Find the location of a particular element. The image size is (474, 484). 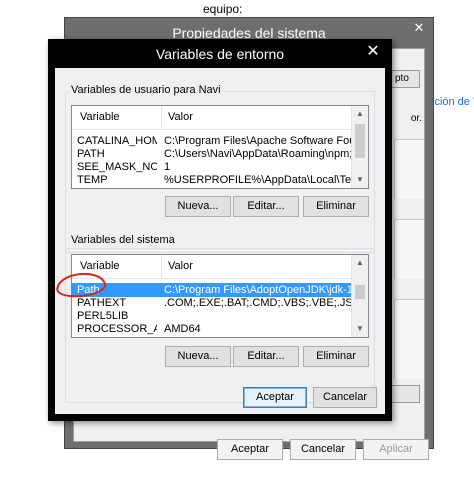

variable-name: PATH is located at coordinates (91, 154).